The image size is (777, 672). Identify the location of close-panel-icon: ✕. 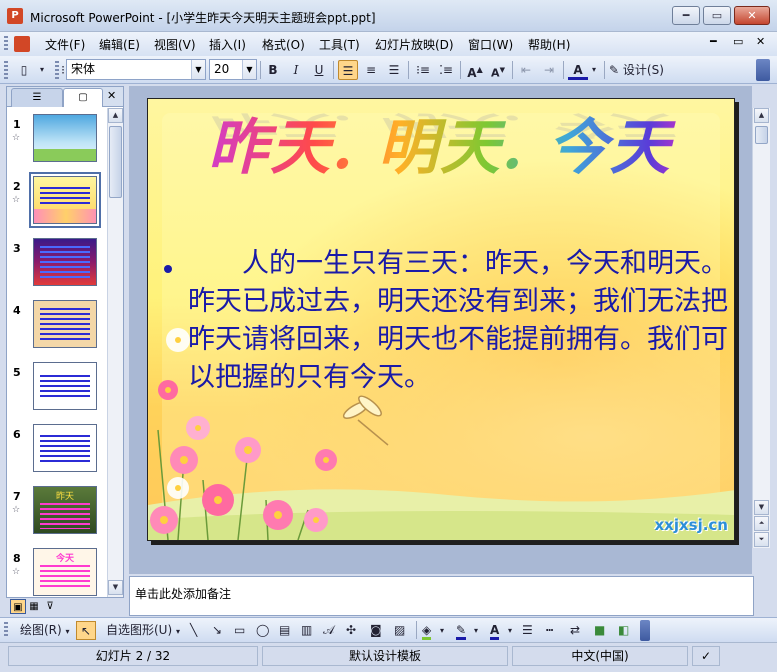
(111, 95).